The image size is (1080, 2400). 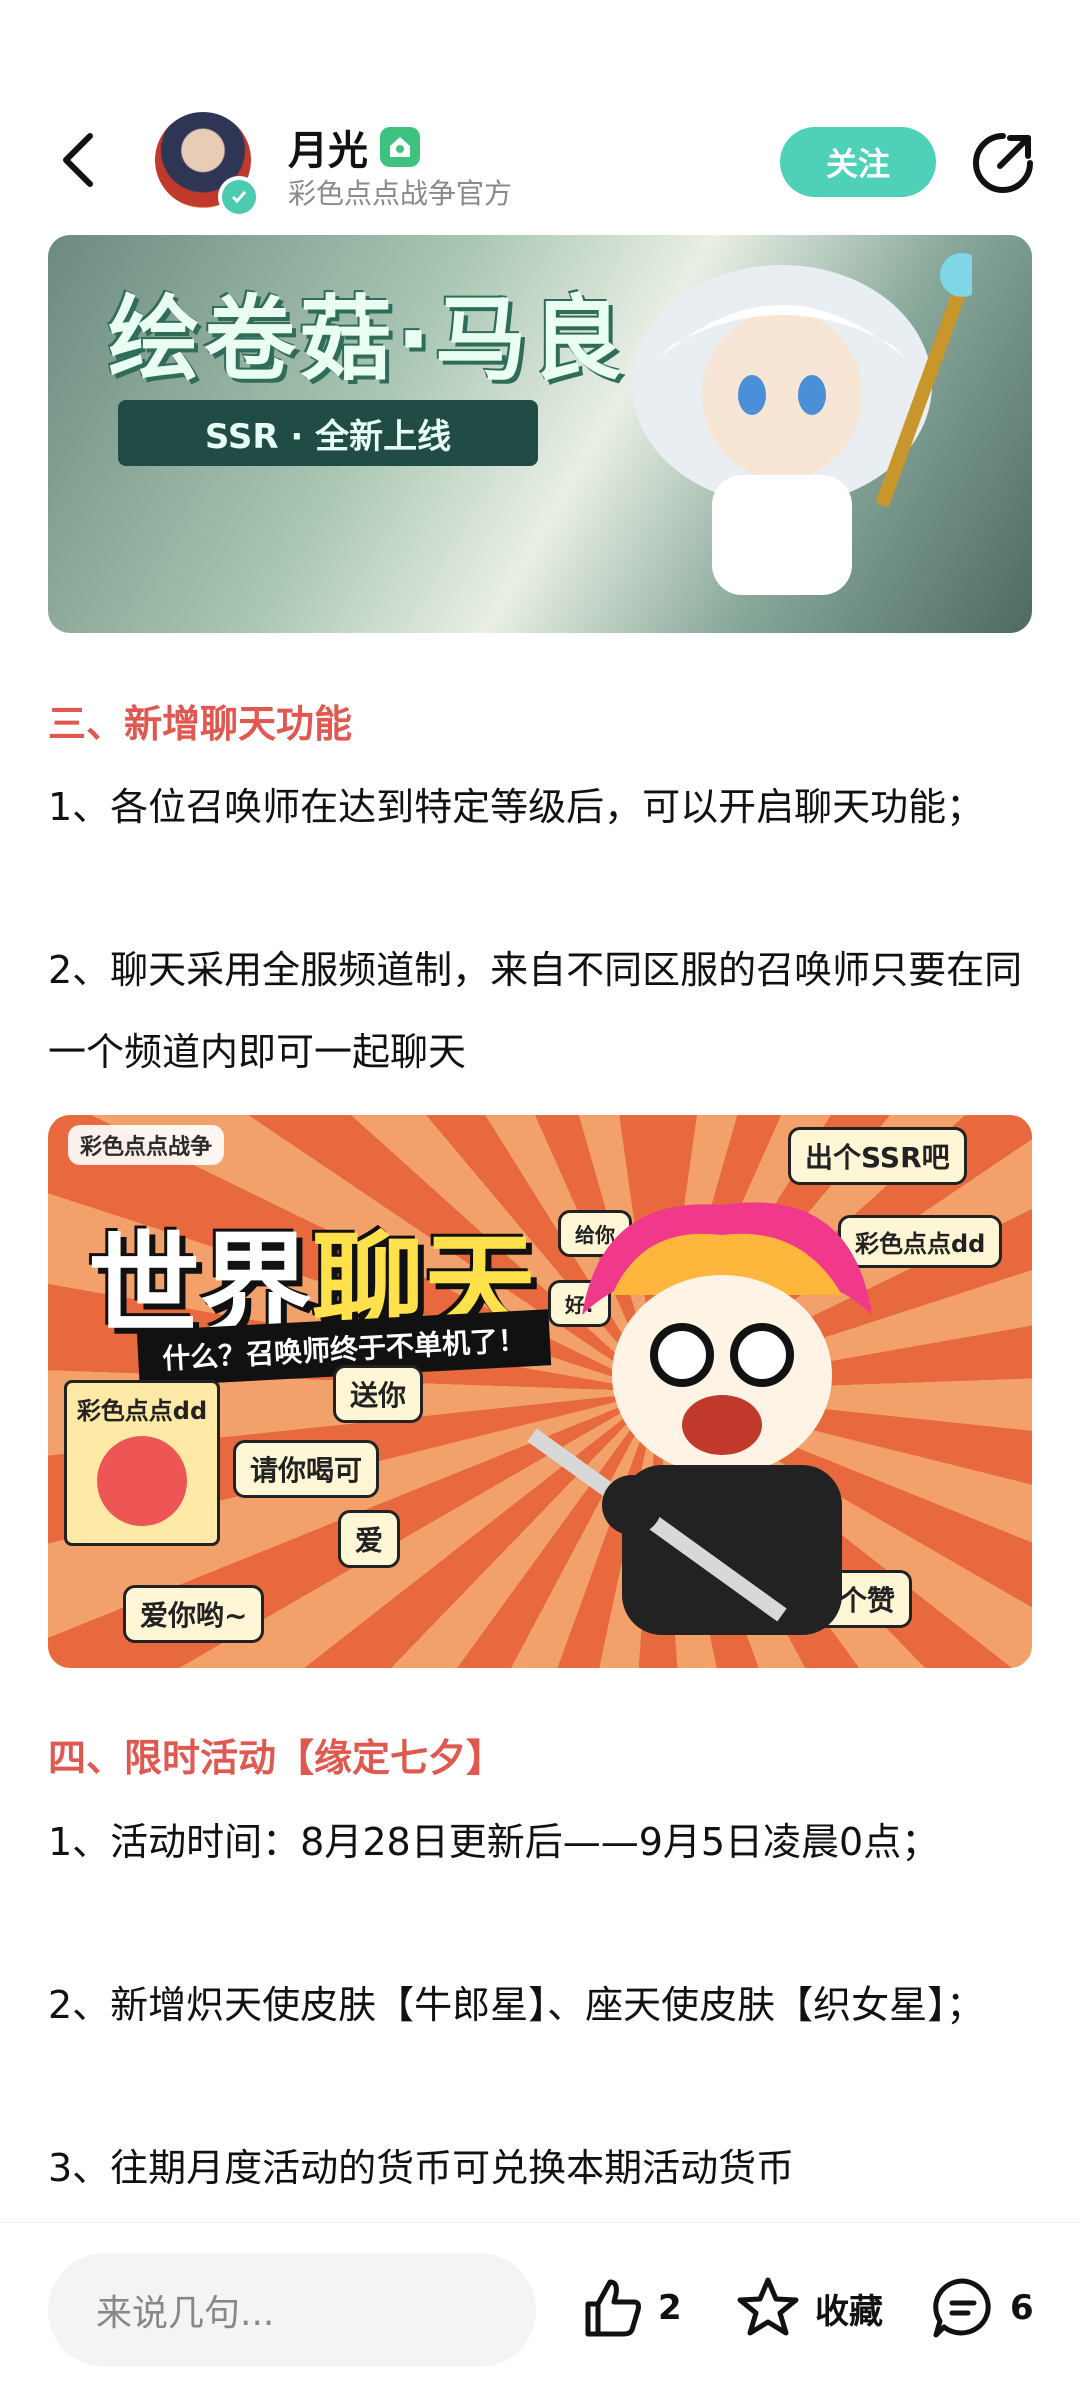 What do you see at coordinates (142, 1463) in the screenshot?
I see `character-card: 彩色点点dd` at bounding box center [142, 1463].